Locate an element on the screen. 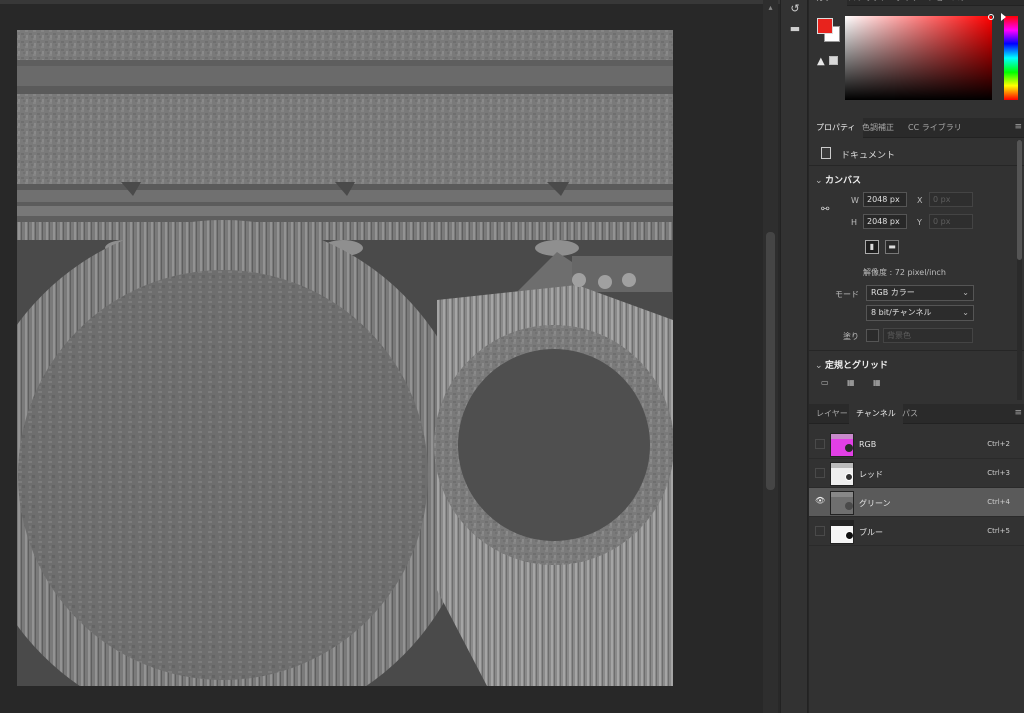 The height and width of the screenshot is (713, 1024). websafe-color-icon is located at coordinates (833, 60).